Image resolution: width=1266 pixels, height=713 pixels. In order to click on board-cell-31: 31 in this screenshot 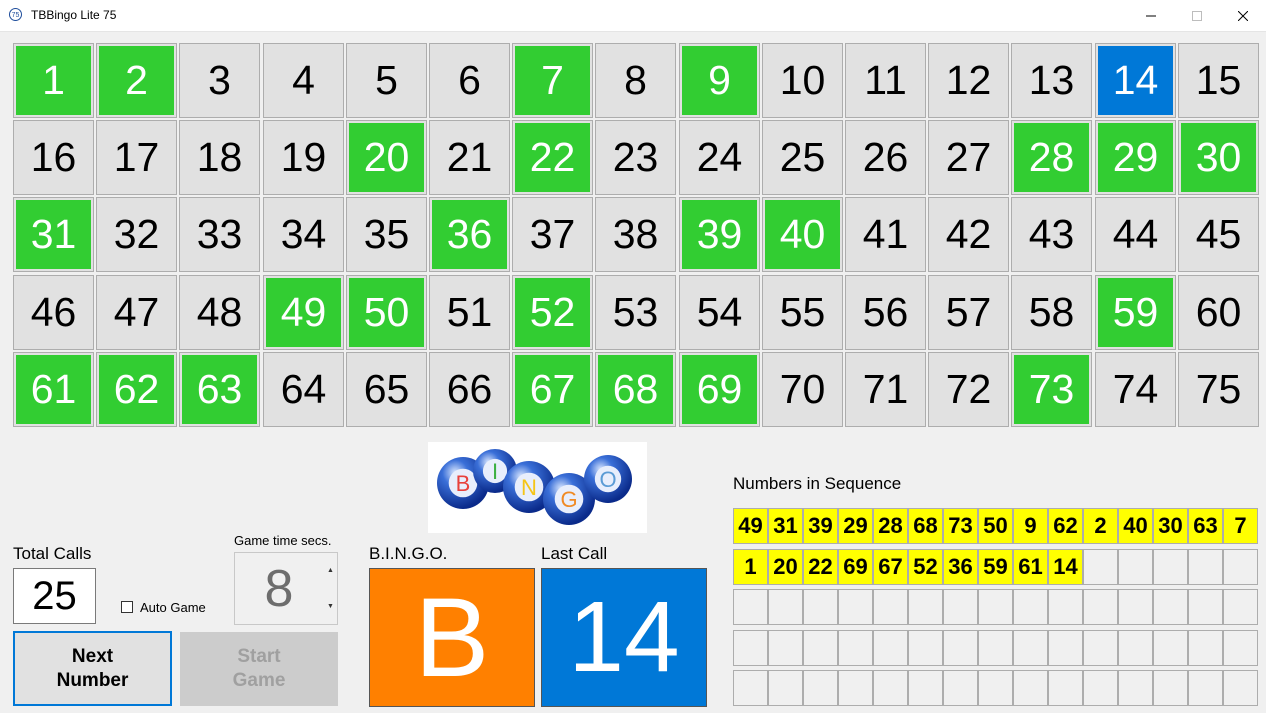, I will do `click(53, 234)`.